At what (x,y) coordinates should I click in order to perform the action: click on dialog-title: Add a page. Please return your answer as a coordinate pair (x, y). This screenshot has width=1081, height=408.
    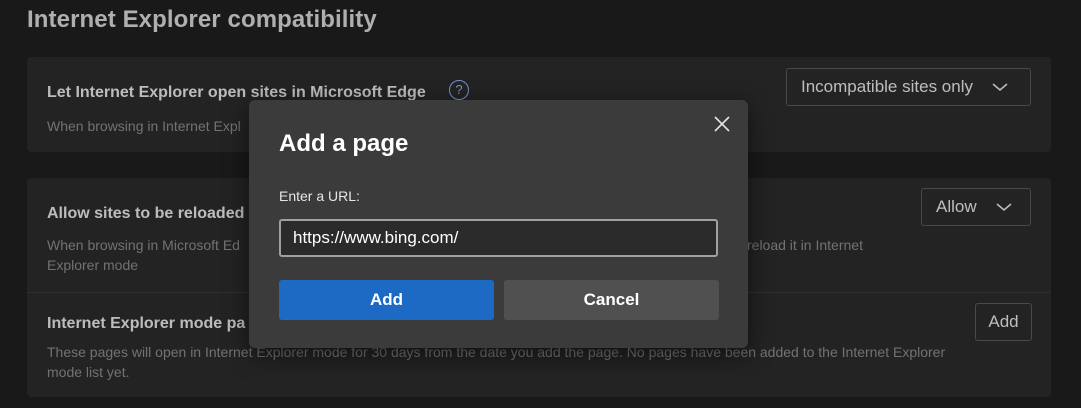
    Looking at the image, I should click on (344, 143).